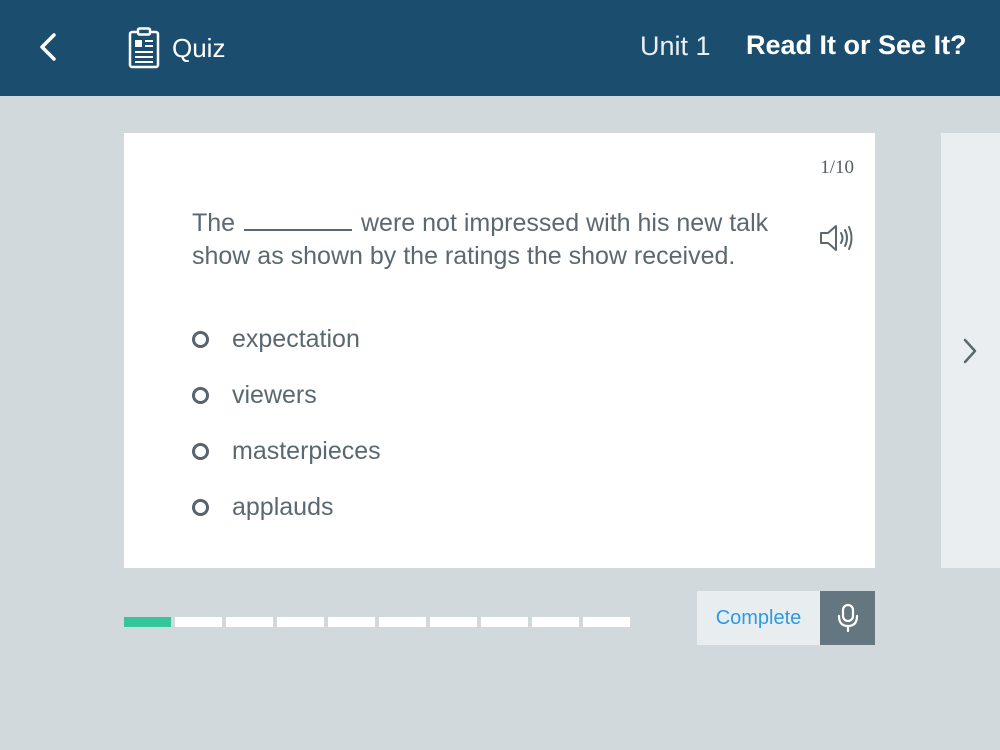  Describe the element at coordinates (296, 338) in the screenshot. I see `option-label: expectation` at that location.